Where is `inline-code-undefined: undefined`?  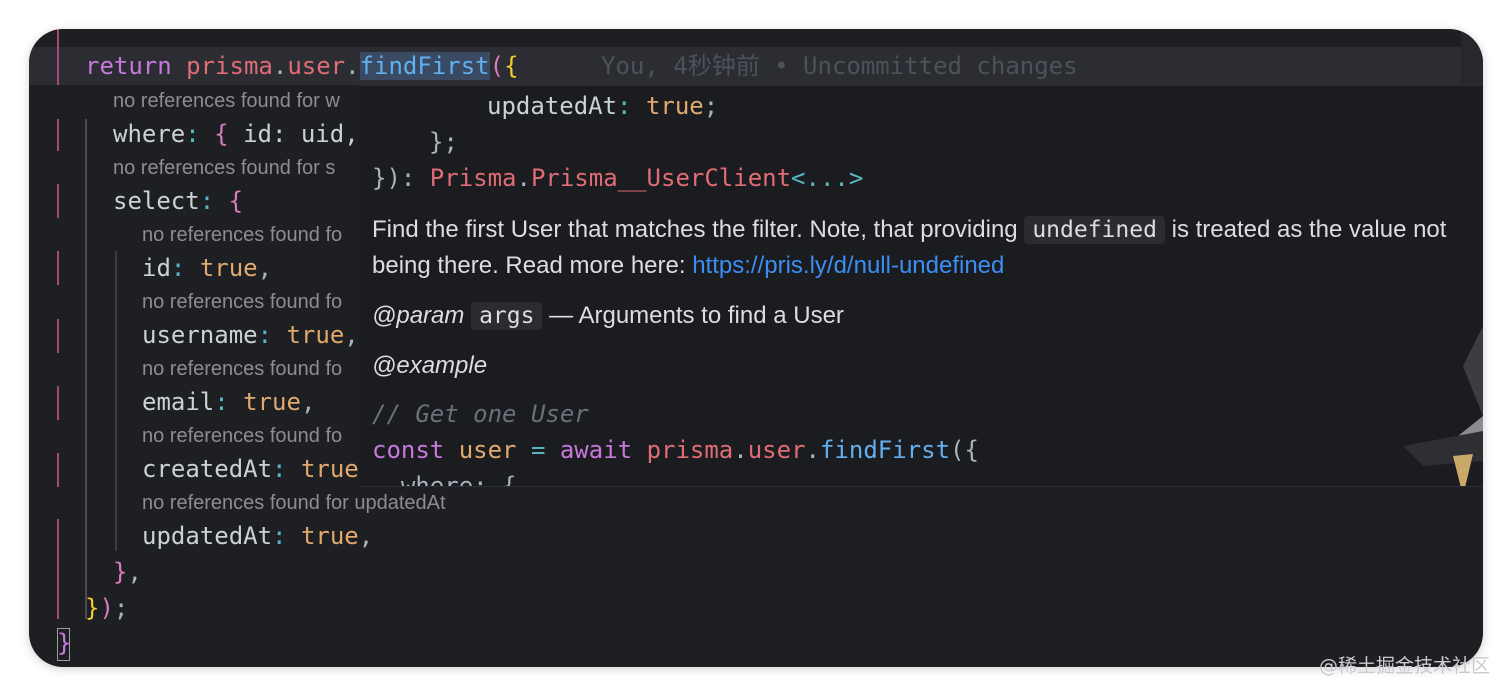 inline-code-undefined: undefined is located at coordinates (1094, 230).